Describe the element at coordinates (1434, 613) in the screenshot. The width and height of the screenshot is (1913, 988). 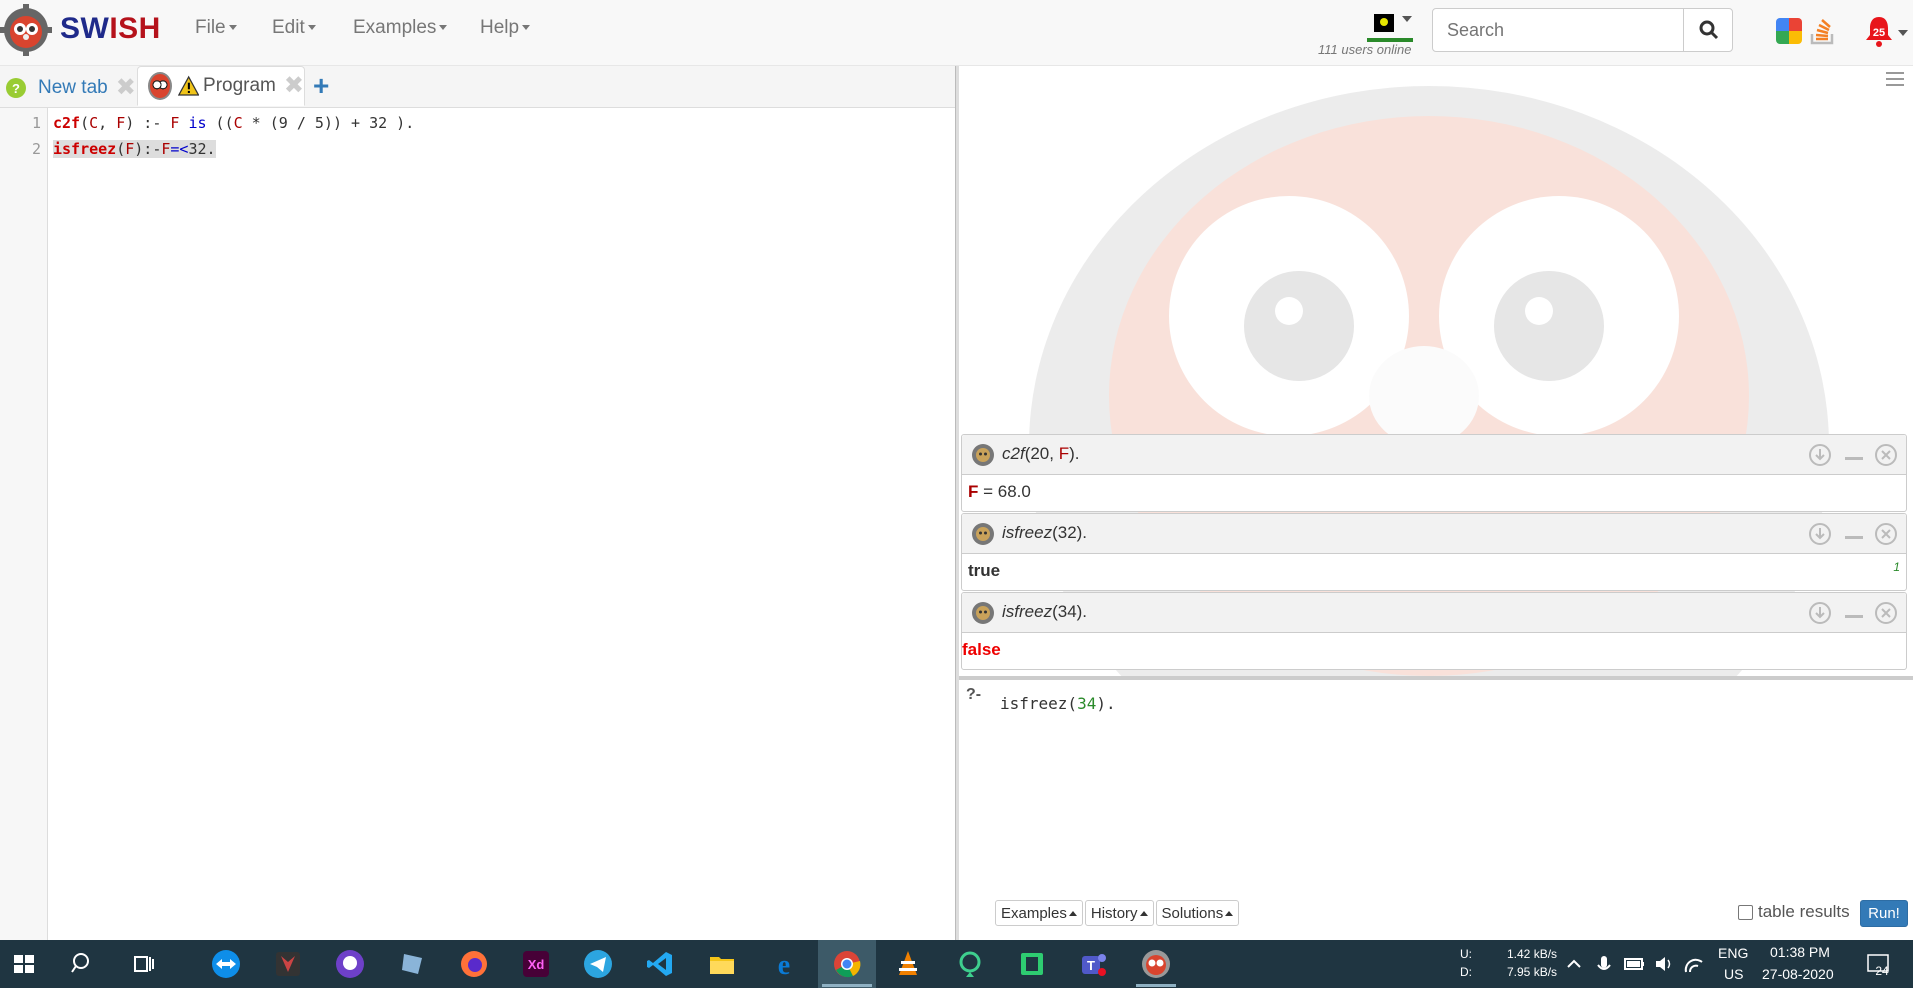
I see `query-header: isfreez(34).` at that location.